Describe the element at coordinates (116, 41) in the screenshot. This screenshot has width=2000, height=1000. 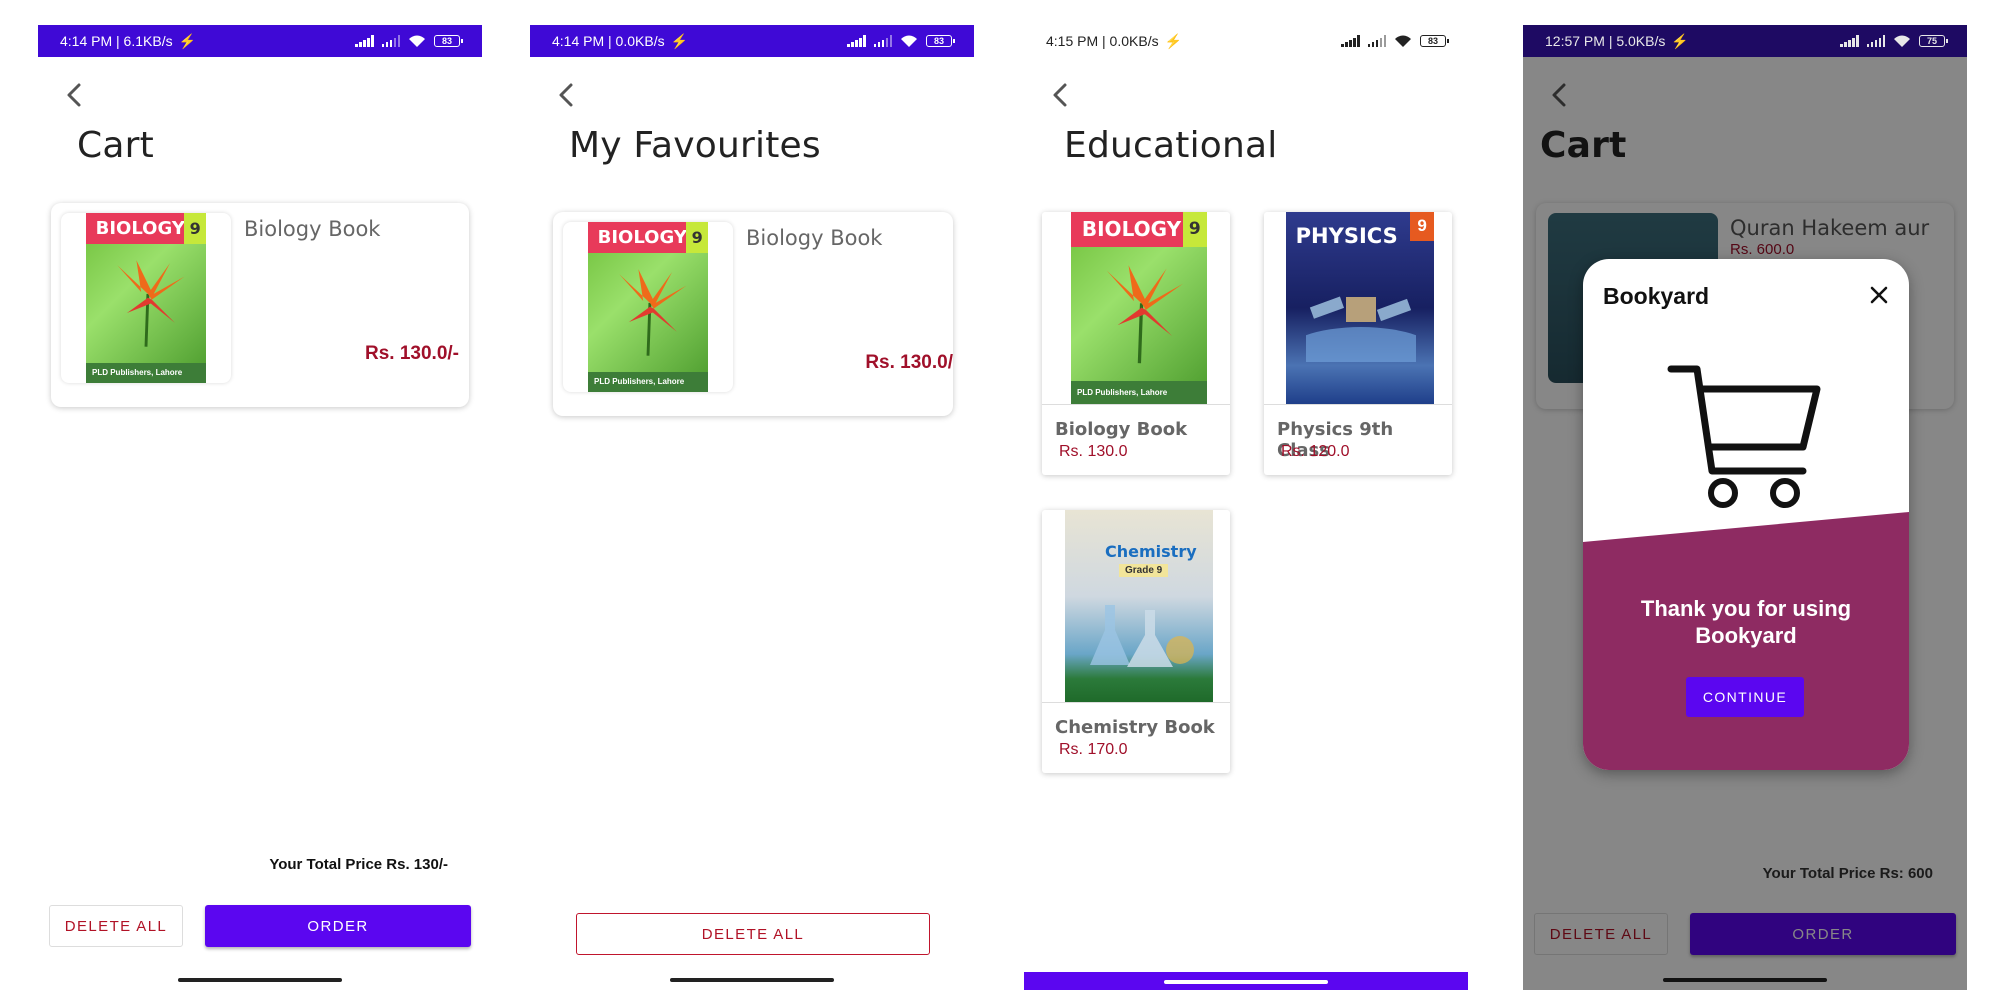
I see `status-time: 4:14 PM | 6.1KB/s` at that location.